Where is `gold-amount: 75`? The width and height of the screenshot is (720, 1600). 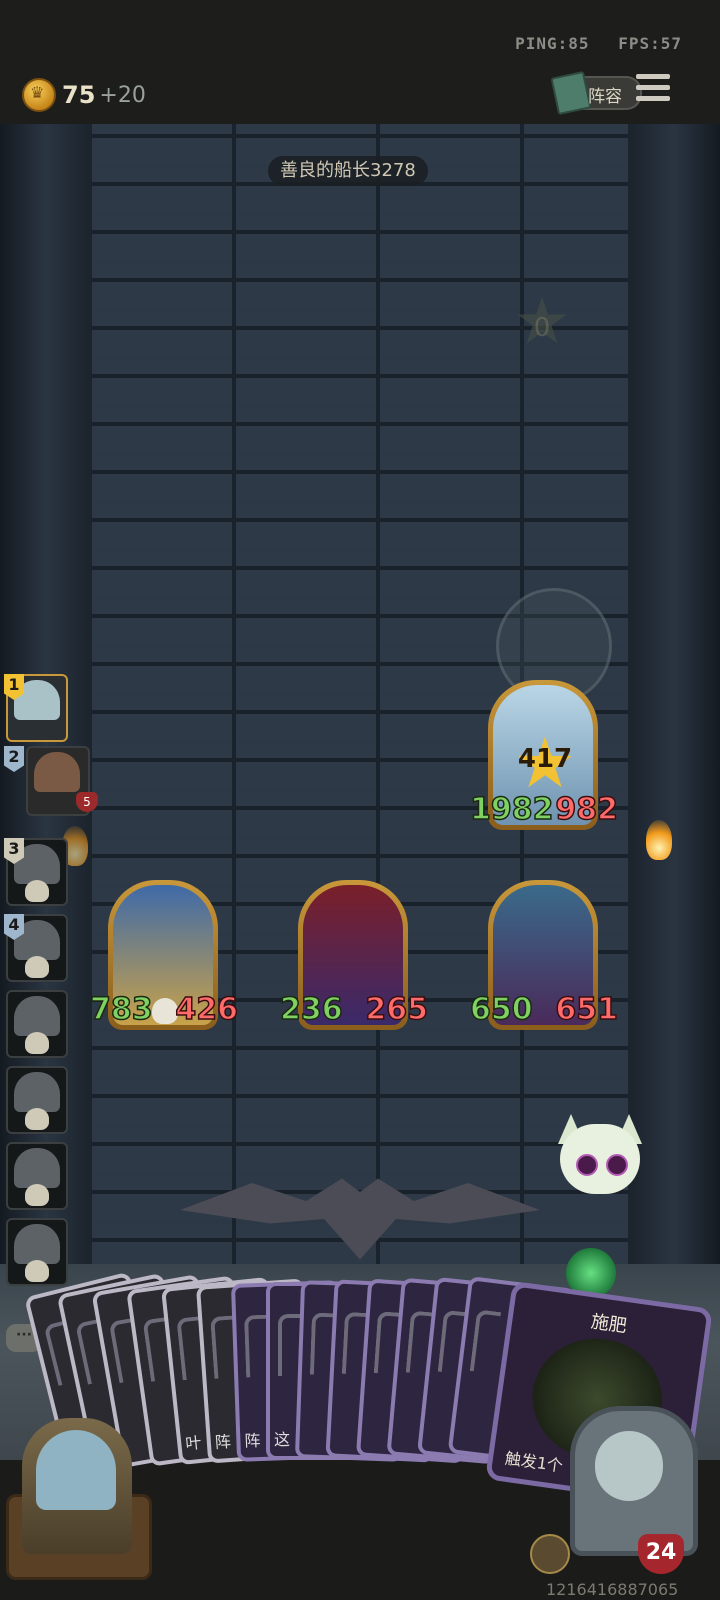
gold-amount: 75 is located at coordinates (79, 95).